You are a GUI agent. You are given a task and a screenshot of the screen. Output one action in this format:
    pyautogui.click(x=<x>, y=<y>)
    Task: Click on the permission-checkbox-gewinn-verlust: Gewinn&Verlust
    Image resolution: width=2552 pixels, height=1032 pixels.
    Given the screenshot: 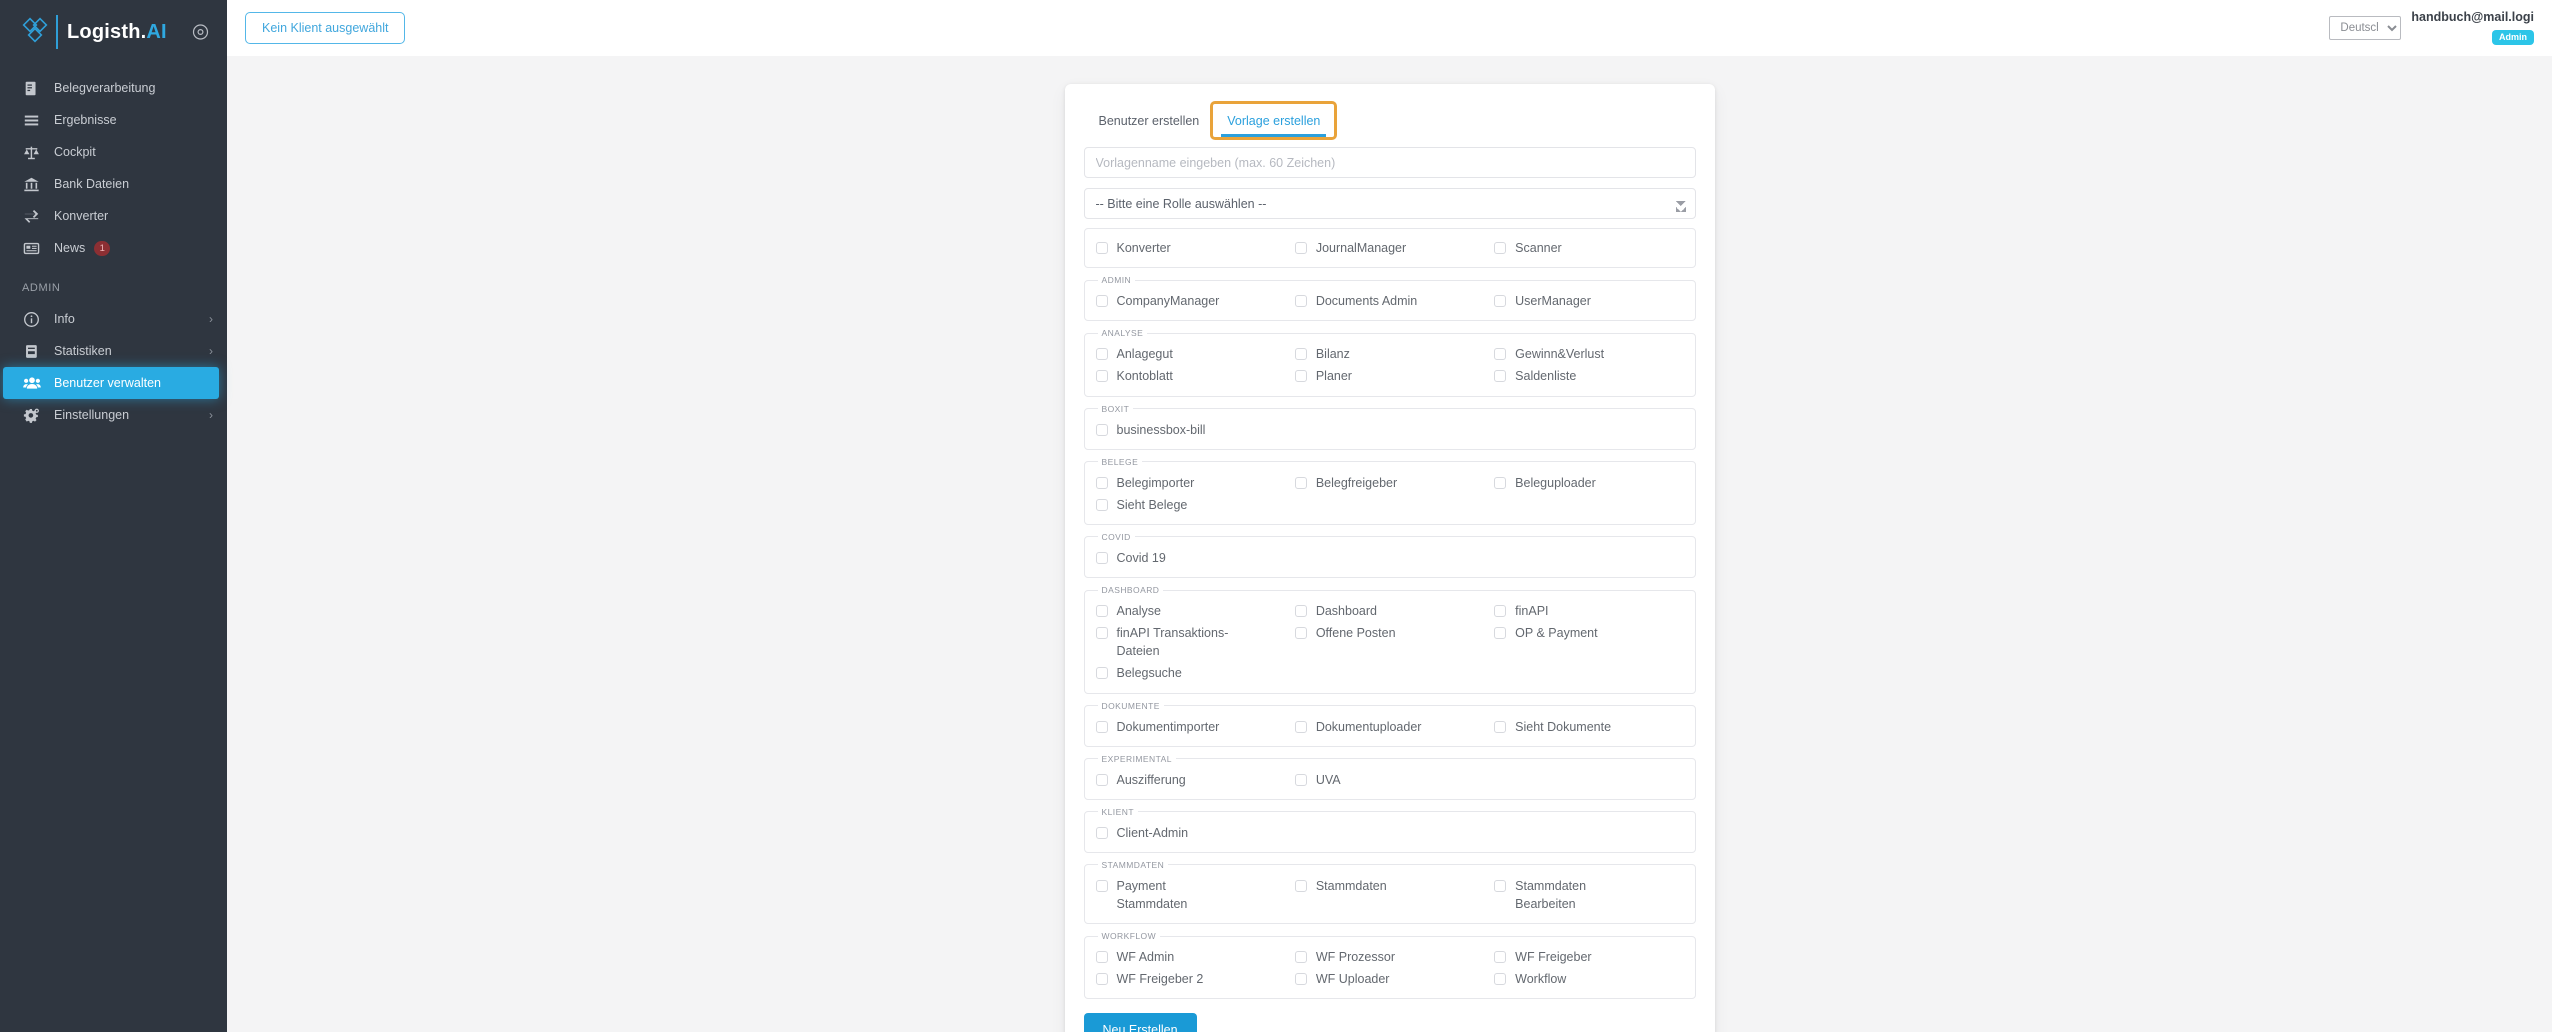 What is the action you would take?
    pyautogui.click(x=1588, y=354)
    